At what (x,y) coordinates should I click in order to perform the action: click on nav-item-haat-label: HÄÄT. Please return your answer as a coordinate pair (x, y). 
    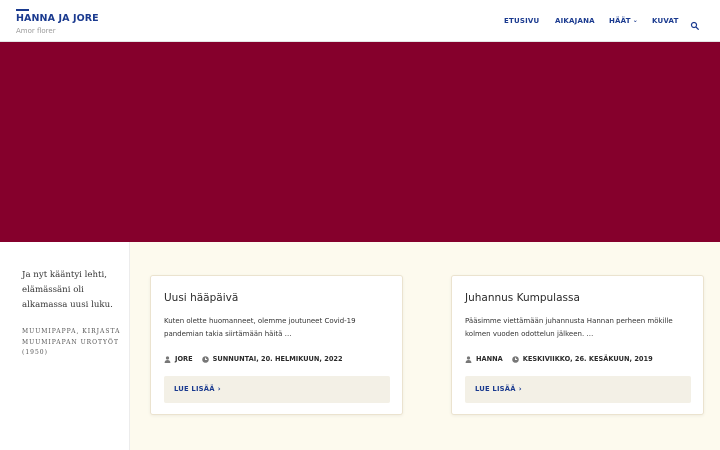
    Looking at the image, I should click on (620, 21).